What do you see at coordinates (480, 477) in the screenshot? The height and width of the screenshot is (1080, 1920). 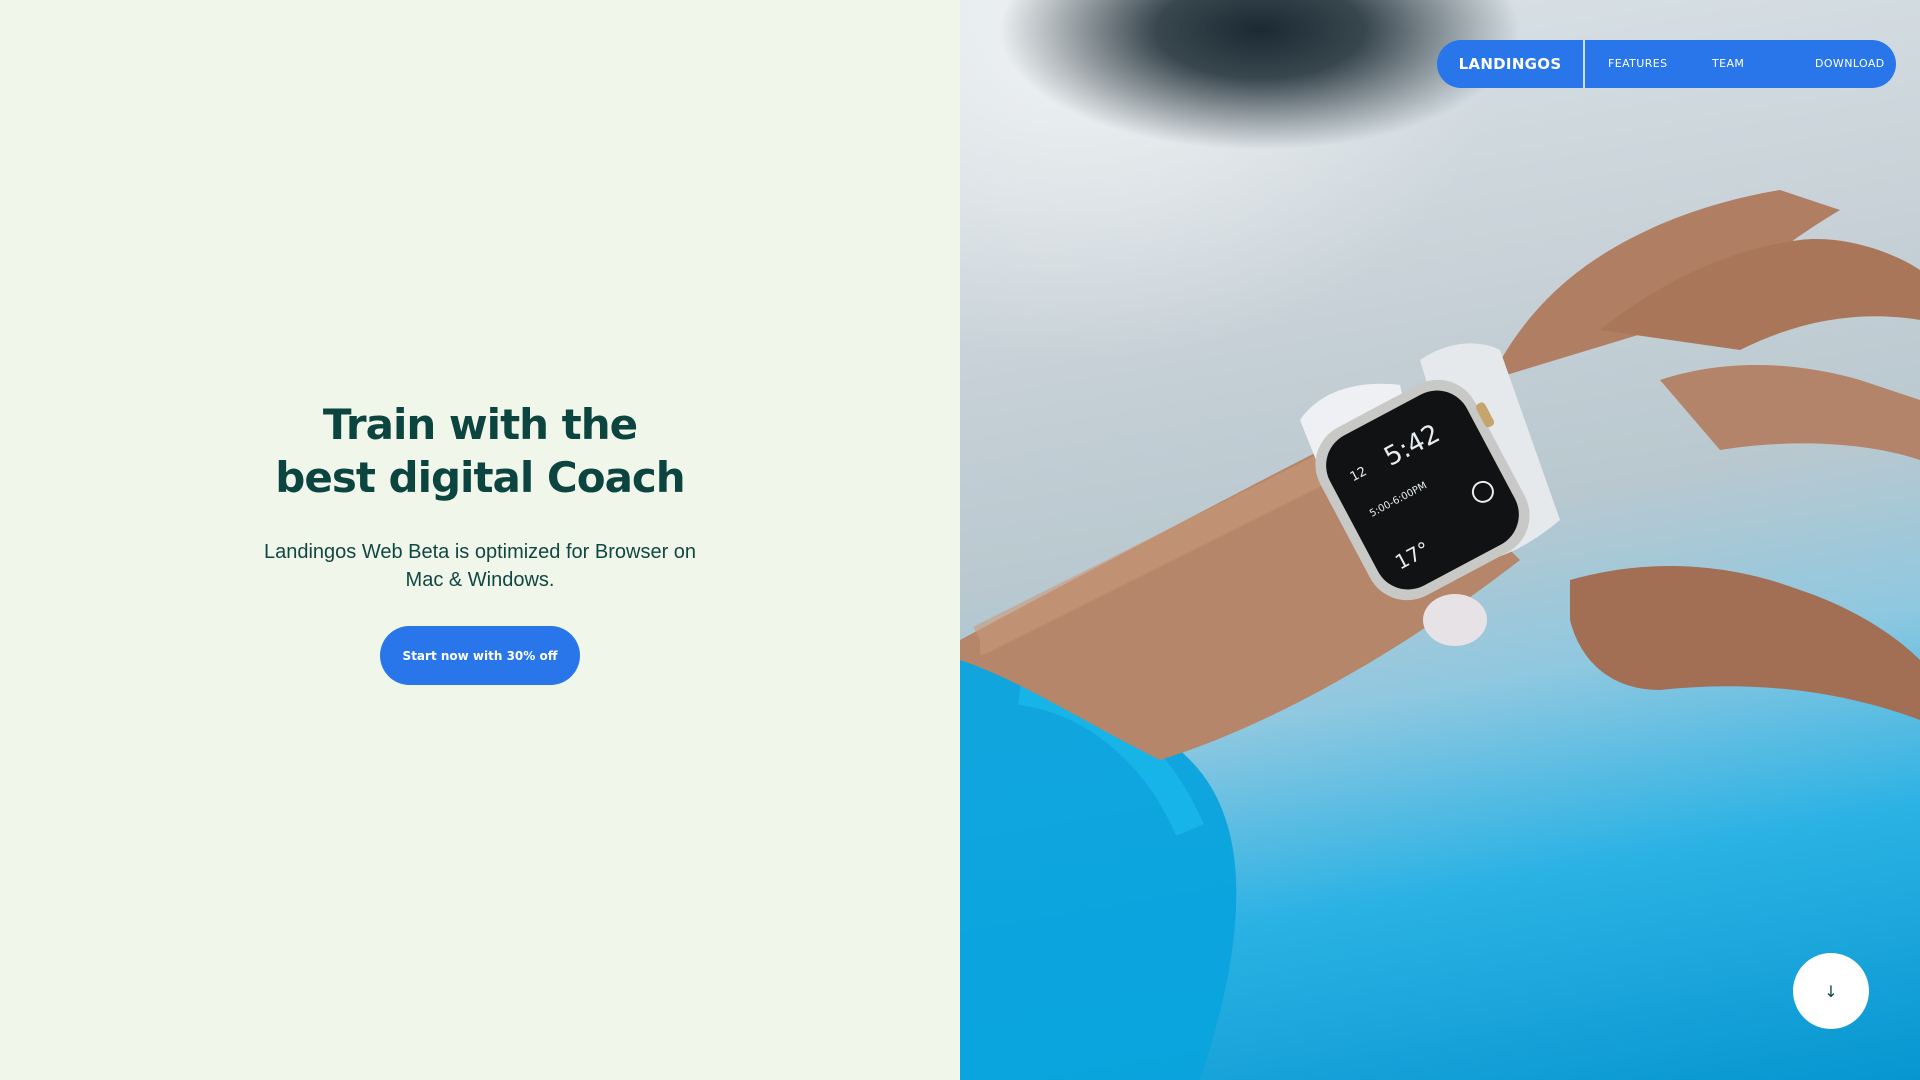 I see `hero-title-line-2: best digital Coach` at bounding box center [480, 477].